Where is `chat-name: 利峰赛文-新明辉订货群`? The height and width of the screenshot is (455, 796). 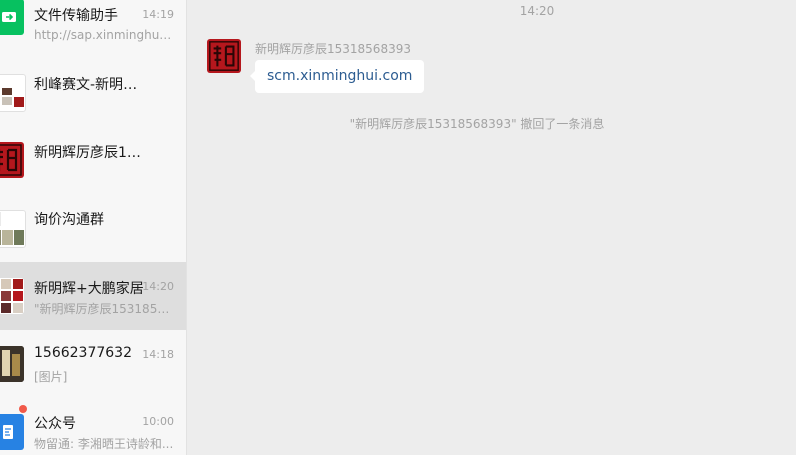
chat-name: 利峰赛文-新明辉订货群 is located at coordinates (90, 85).